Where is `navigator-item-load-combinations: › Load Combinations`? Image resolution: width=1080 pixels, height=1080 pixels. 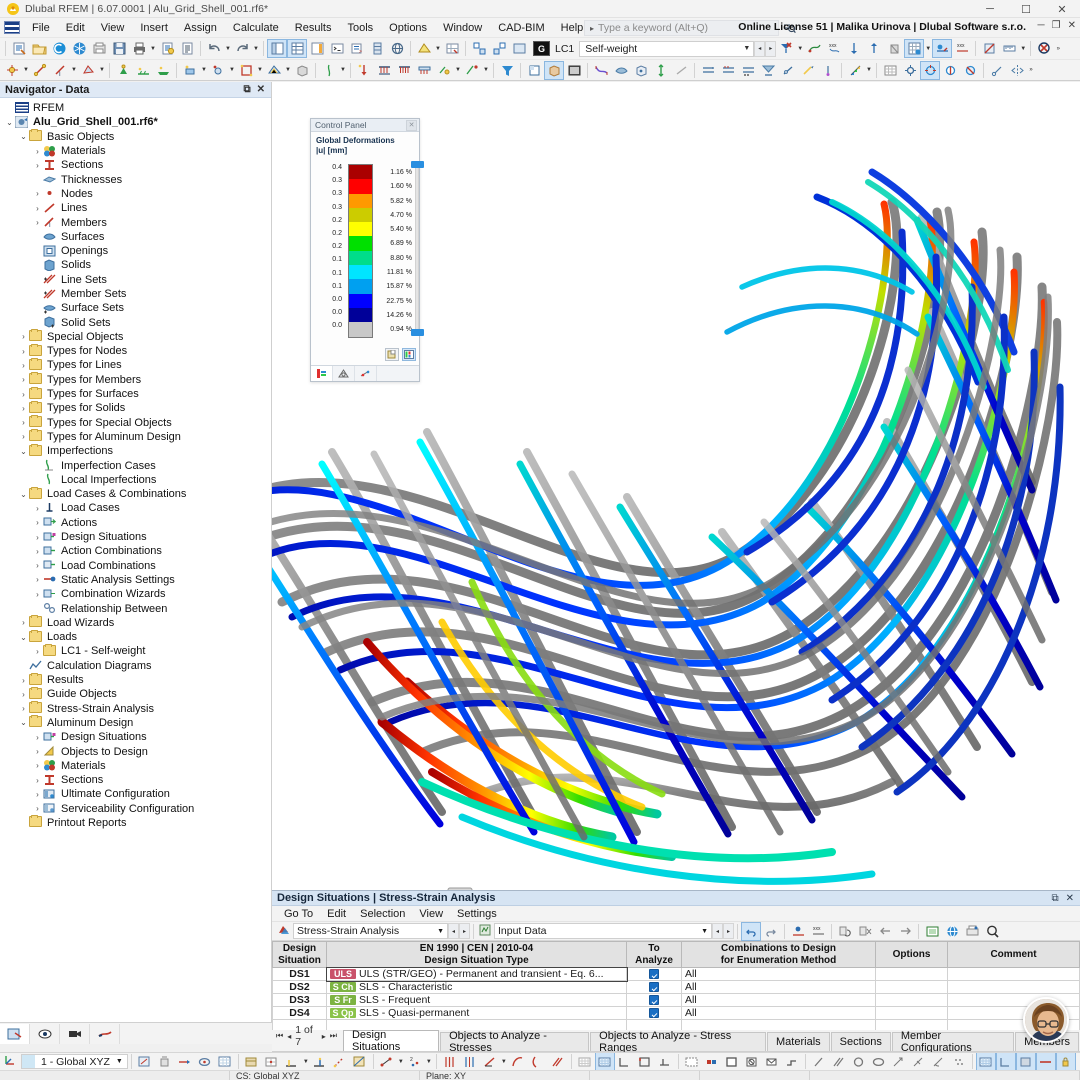
navigator-item-load-combinations: › Load Combinations is located at coordinates (135, 566).